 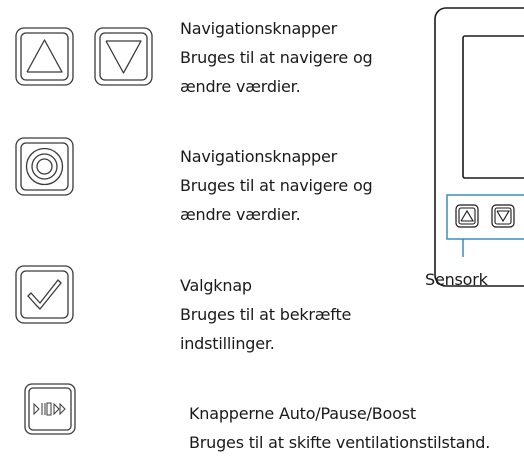 I want to click on sensor-up-button, so click(x=467, y=216).